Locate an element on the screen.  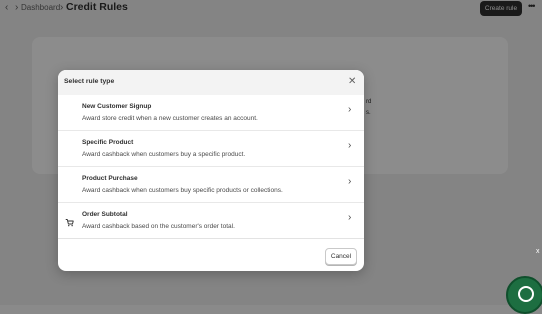
option-title: Specific Product is located at coordinates (108, 142).